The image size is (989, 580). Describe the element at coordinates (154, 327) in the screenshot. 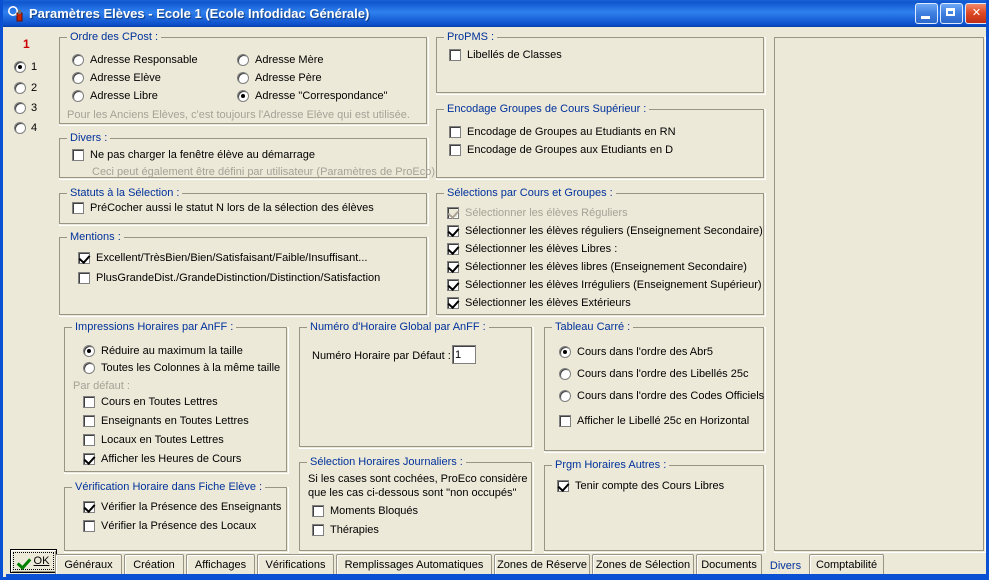

I see `group-caption: Impressions Horaires par AnFF :` at that location.